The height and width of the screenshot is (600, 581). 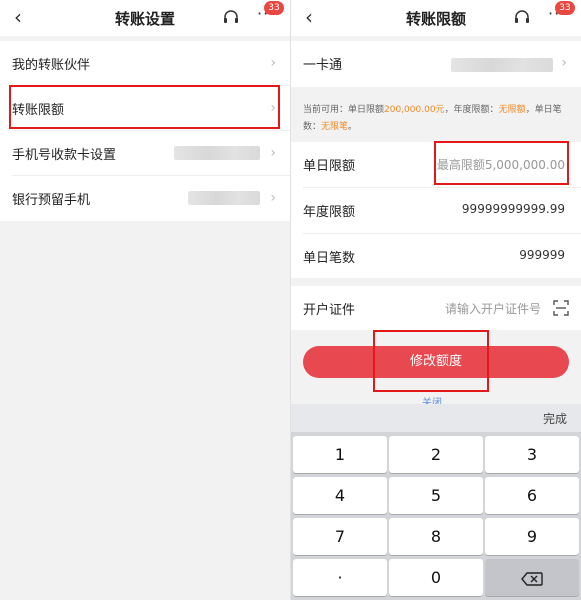 What do you see at coordinates (340, 495) in the screenshot?
I see `key-4: 4` at bounding box center [340, 495].